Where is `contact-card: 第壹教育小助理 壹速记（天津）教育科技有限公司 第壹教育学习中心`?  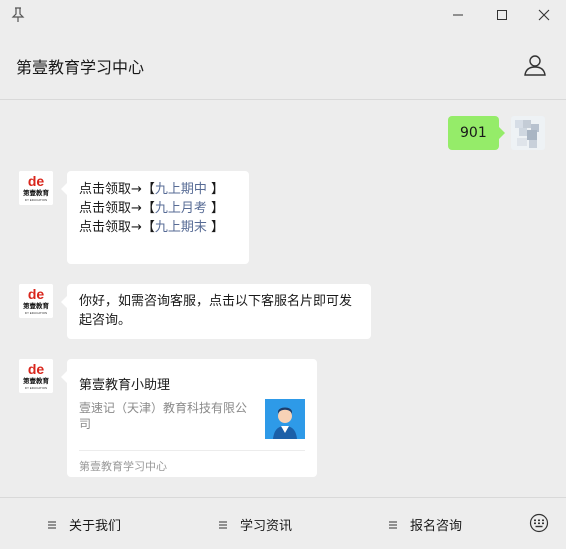
contact-card: 第壹教育小助理 壹速记（天津）教育科技有限公司 第壹教育学习中心 is located at coordinates (189, 418).